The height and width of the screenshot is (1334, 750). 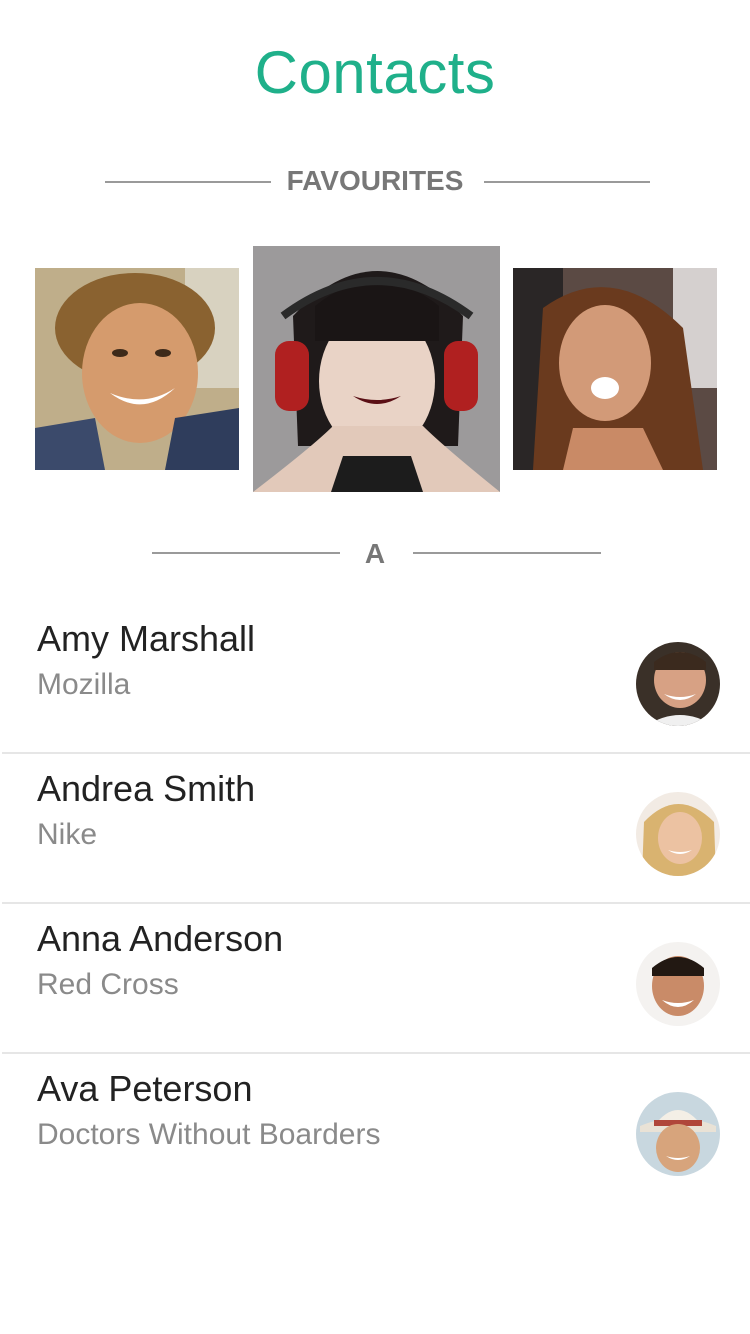 I want to click on contact-name: Amy Marshall, so click(x=146, y=638).